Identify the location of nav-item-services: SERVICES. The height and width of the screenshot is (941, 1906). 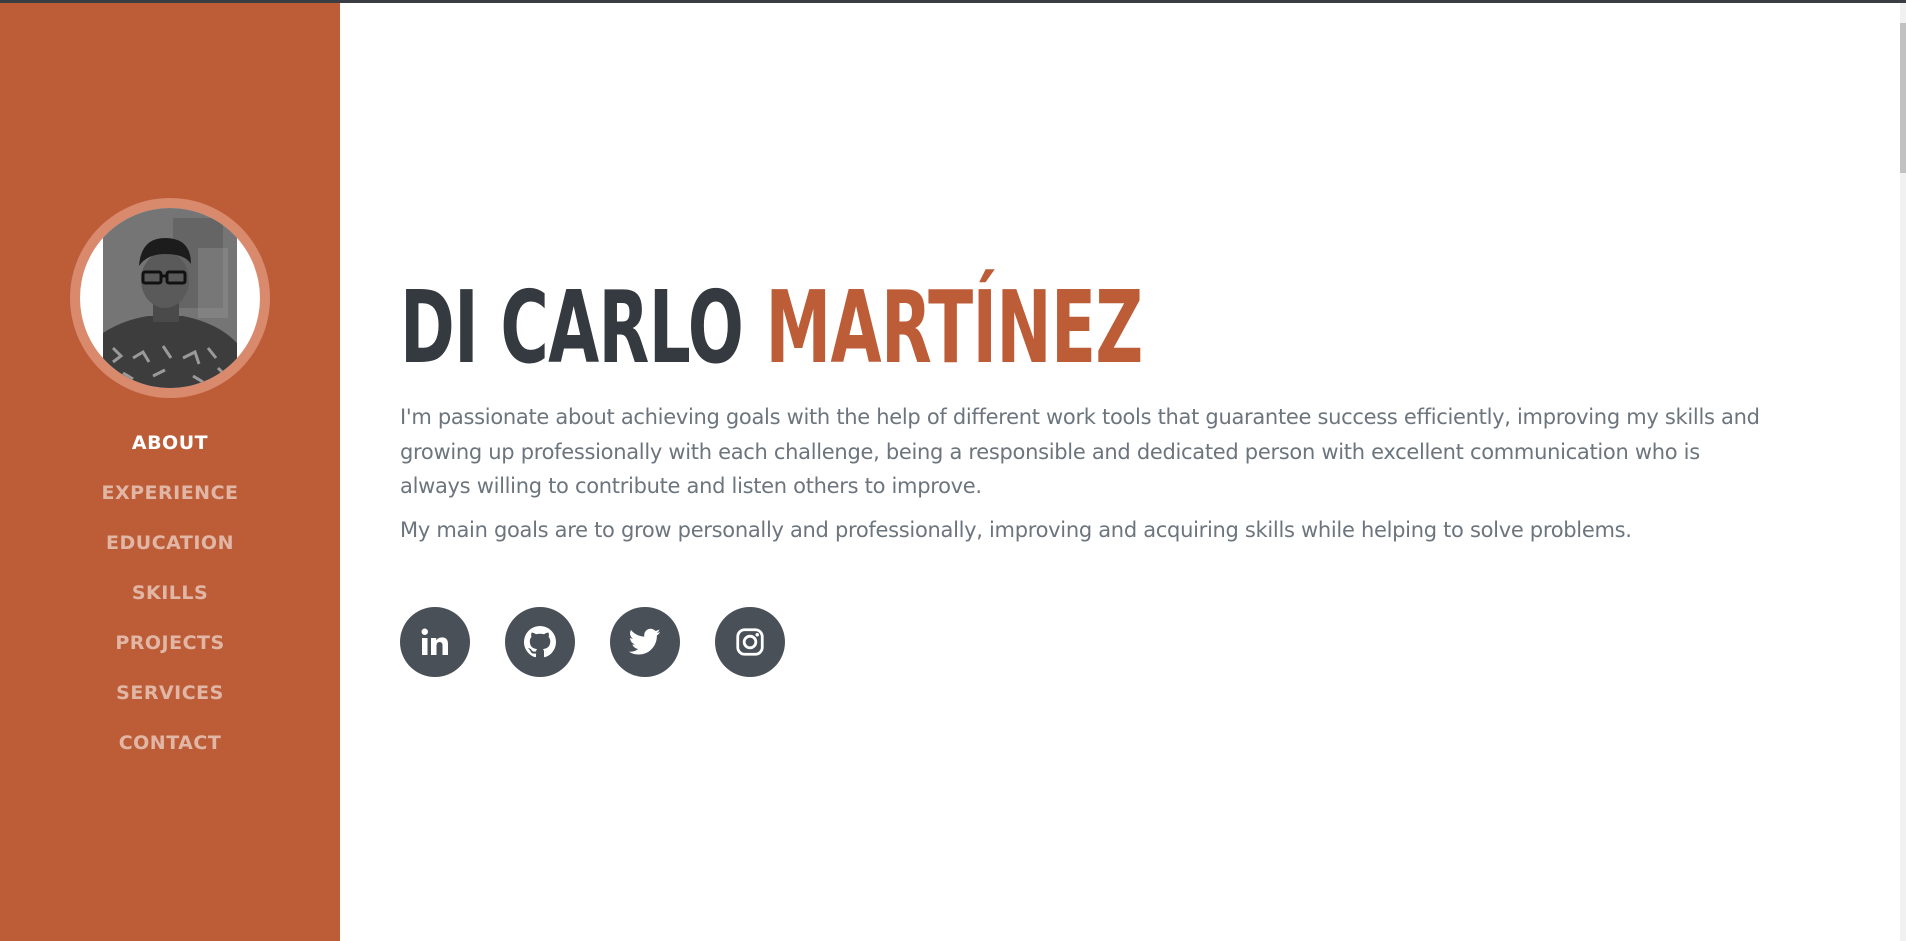
(170, 693).